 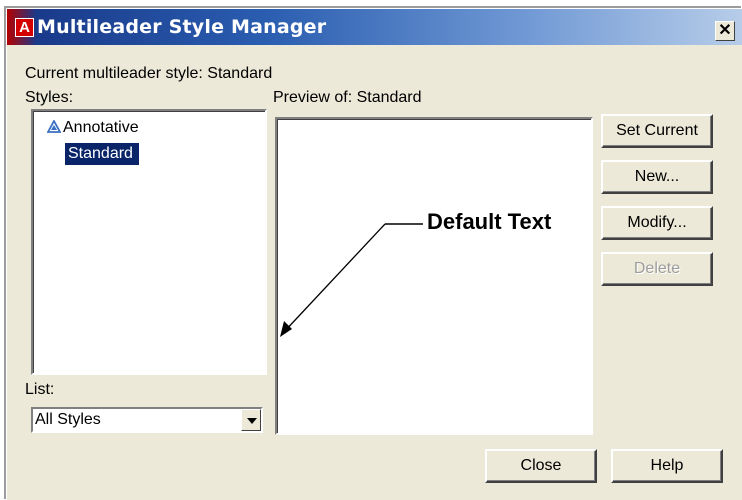 What do you see at coordinates (541, 466) in the screenshot?
I see `close-button: Close` at bounding box center [541, 466].